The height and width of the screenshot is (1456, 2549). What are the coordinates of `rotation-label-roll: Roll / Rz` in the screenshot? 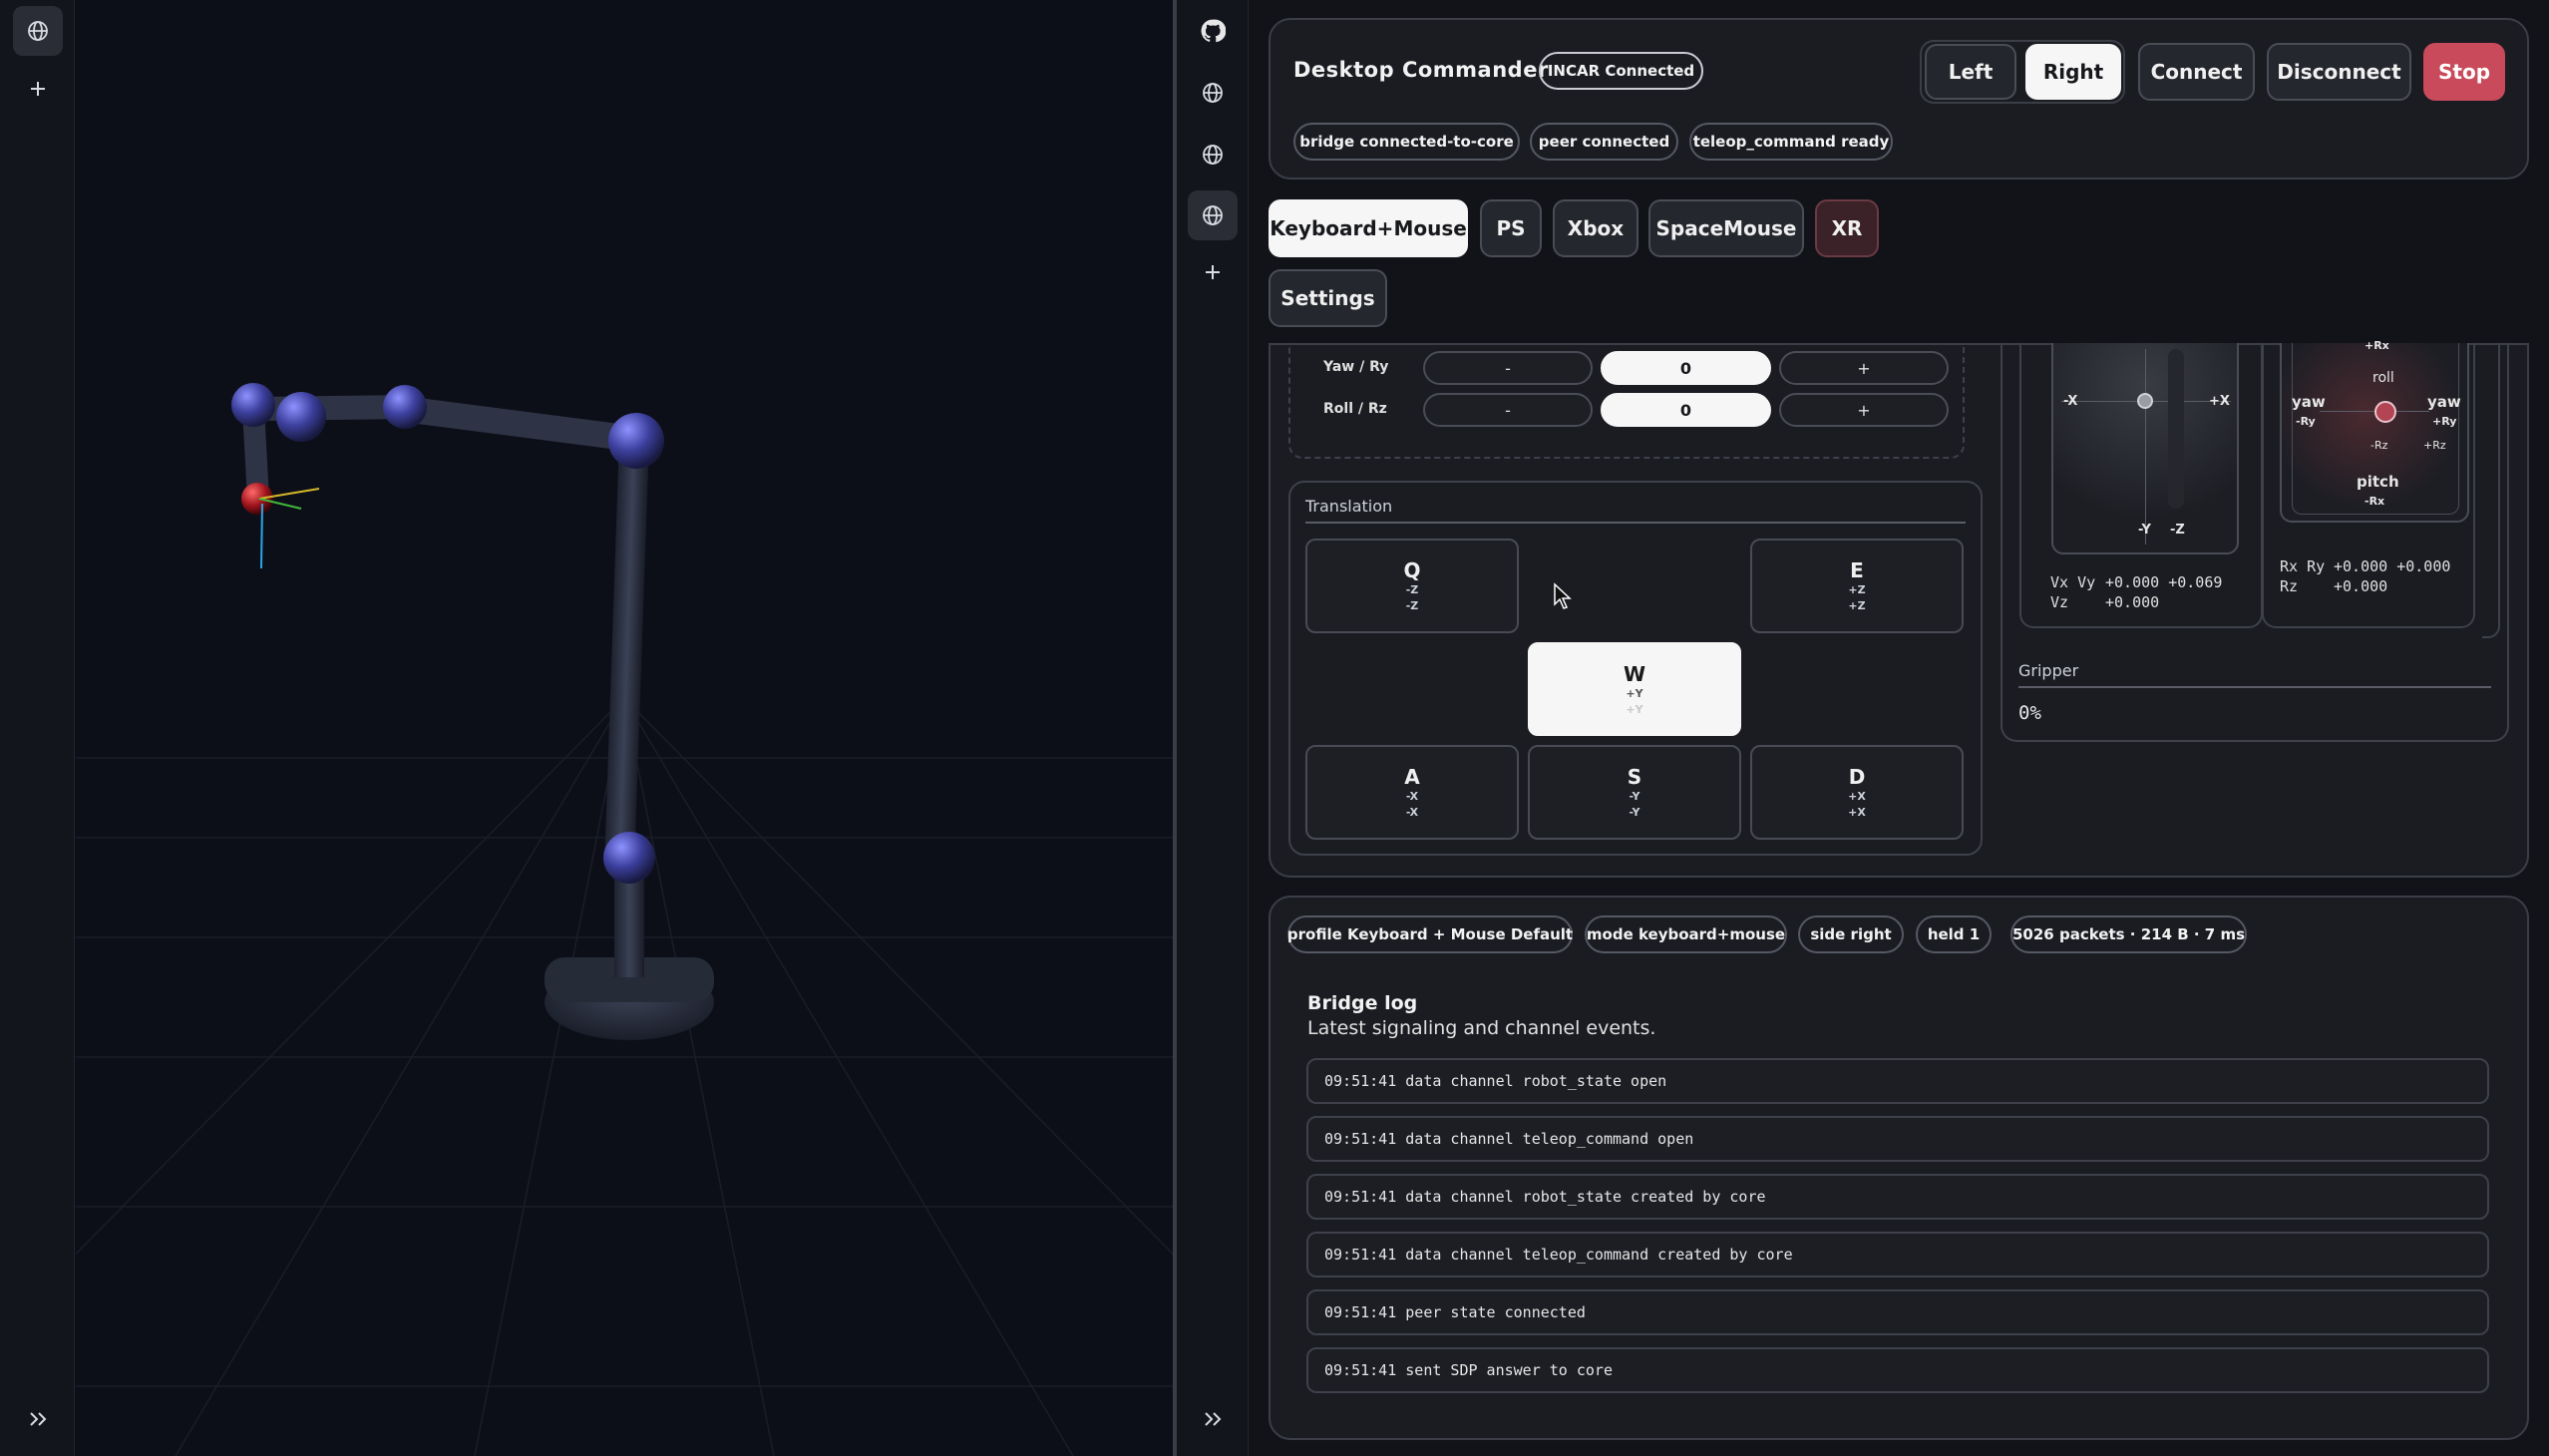 It's located at (1355, 409).